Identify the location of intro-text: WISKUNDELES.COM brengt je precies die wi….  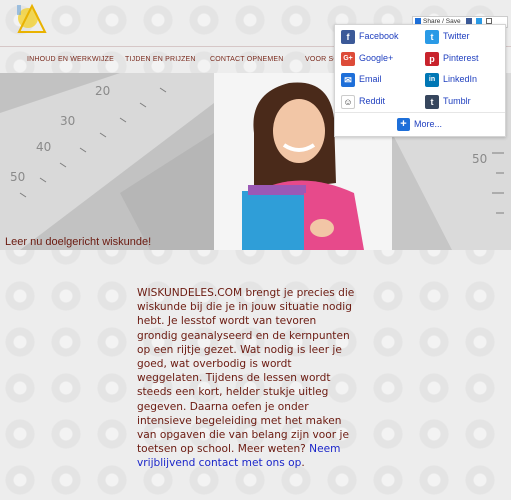
(246, 371).